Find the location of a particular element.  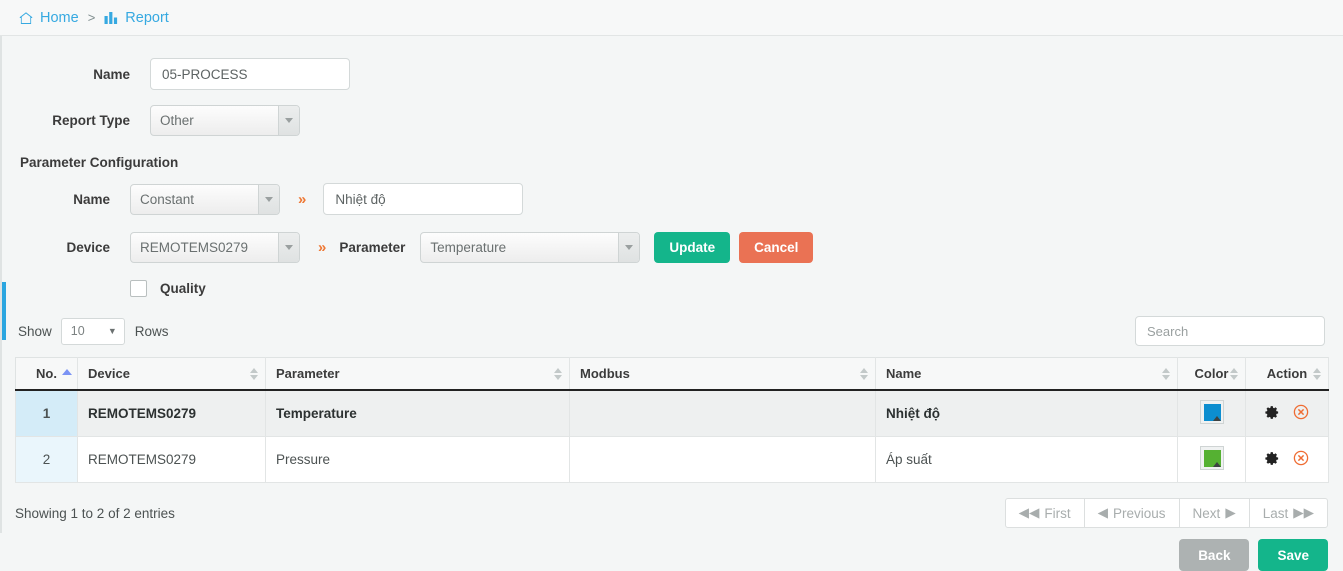

search-input is located at coordinates (1230, 331).